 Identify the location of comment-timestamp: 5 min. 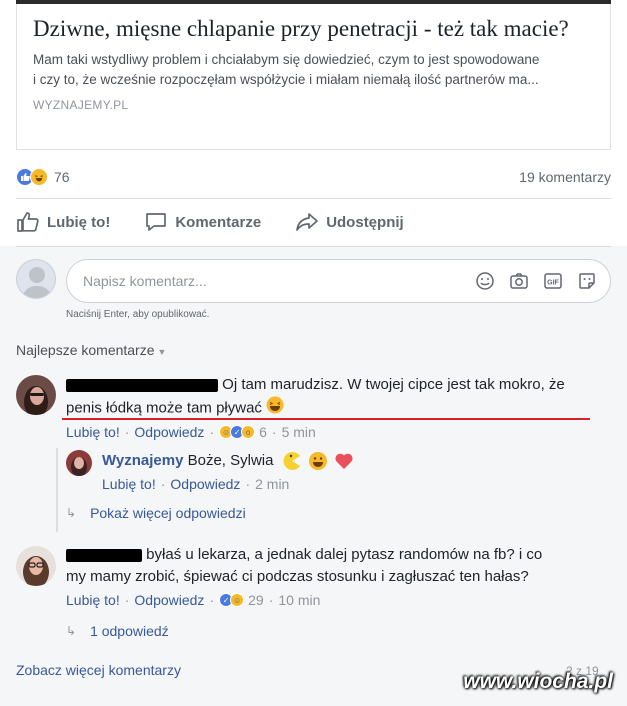
(299, 432).